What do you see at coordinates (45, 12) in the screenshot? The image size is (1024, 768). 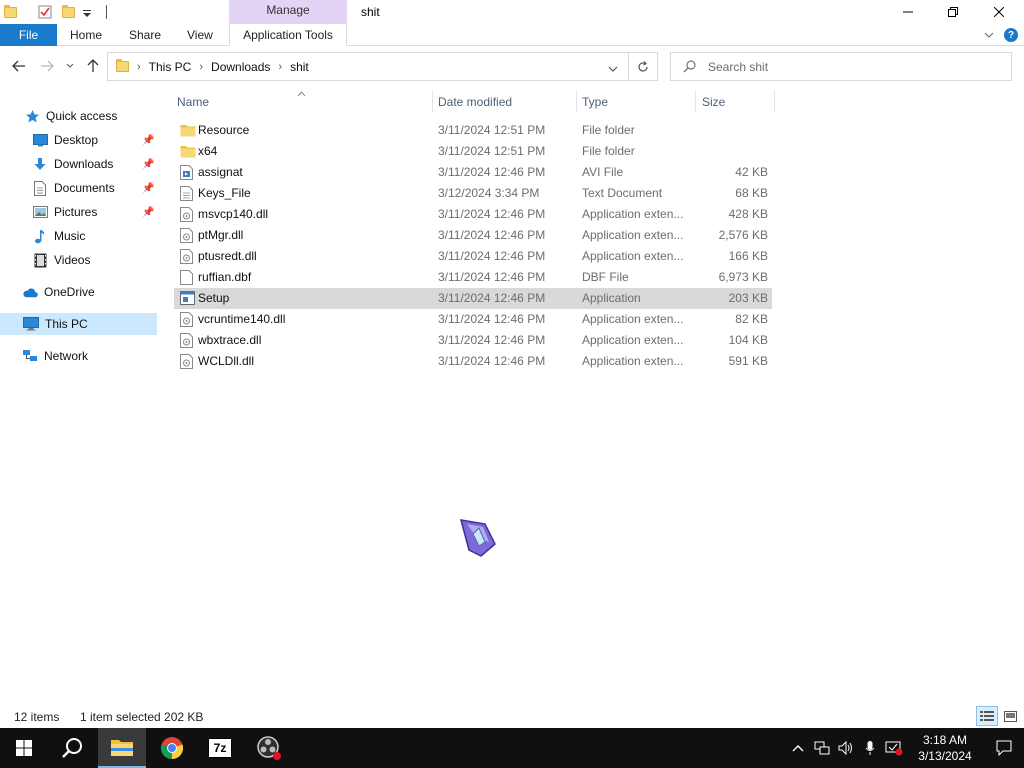 I see `properties-icon` at bounding box center [45, 12].